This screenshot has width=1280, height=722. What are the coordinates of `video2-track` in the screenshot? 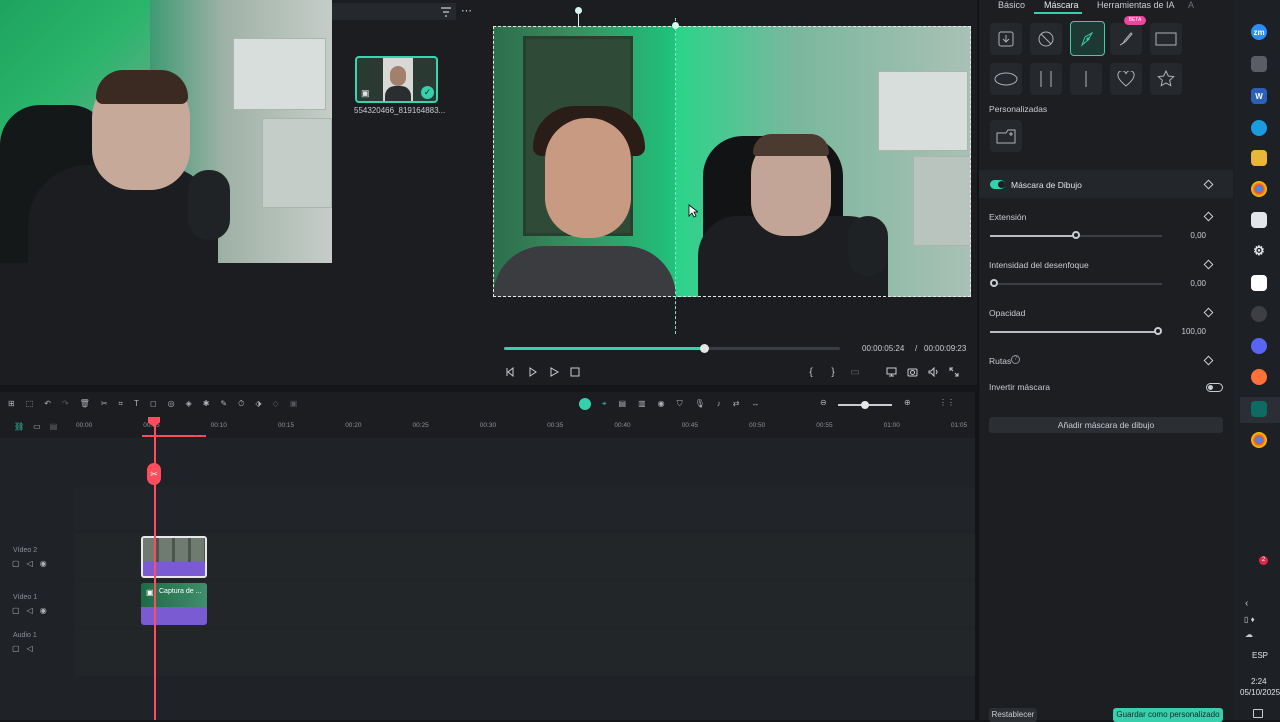 It's located at (525, 556).